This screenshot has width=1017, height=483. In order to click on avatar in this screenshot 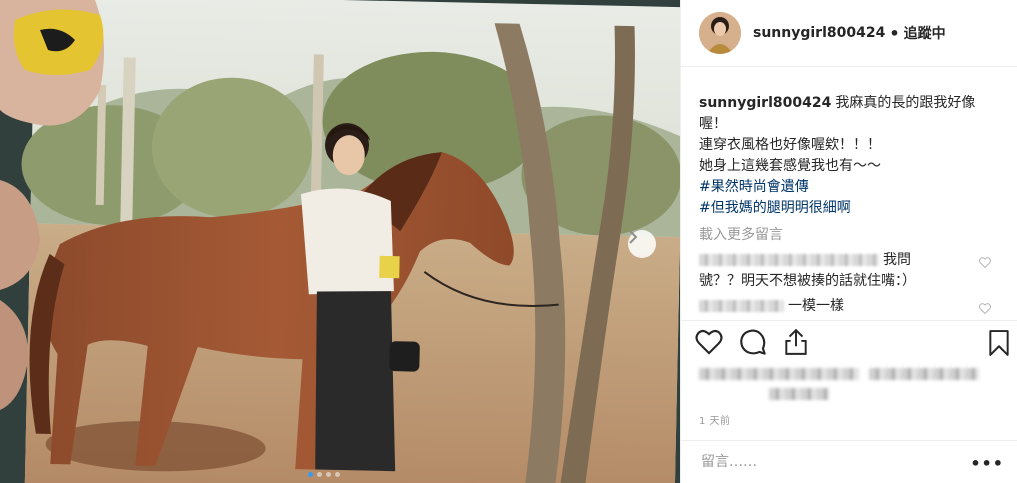, I will do `click(720, 33)`.